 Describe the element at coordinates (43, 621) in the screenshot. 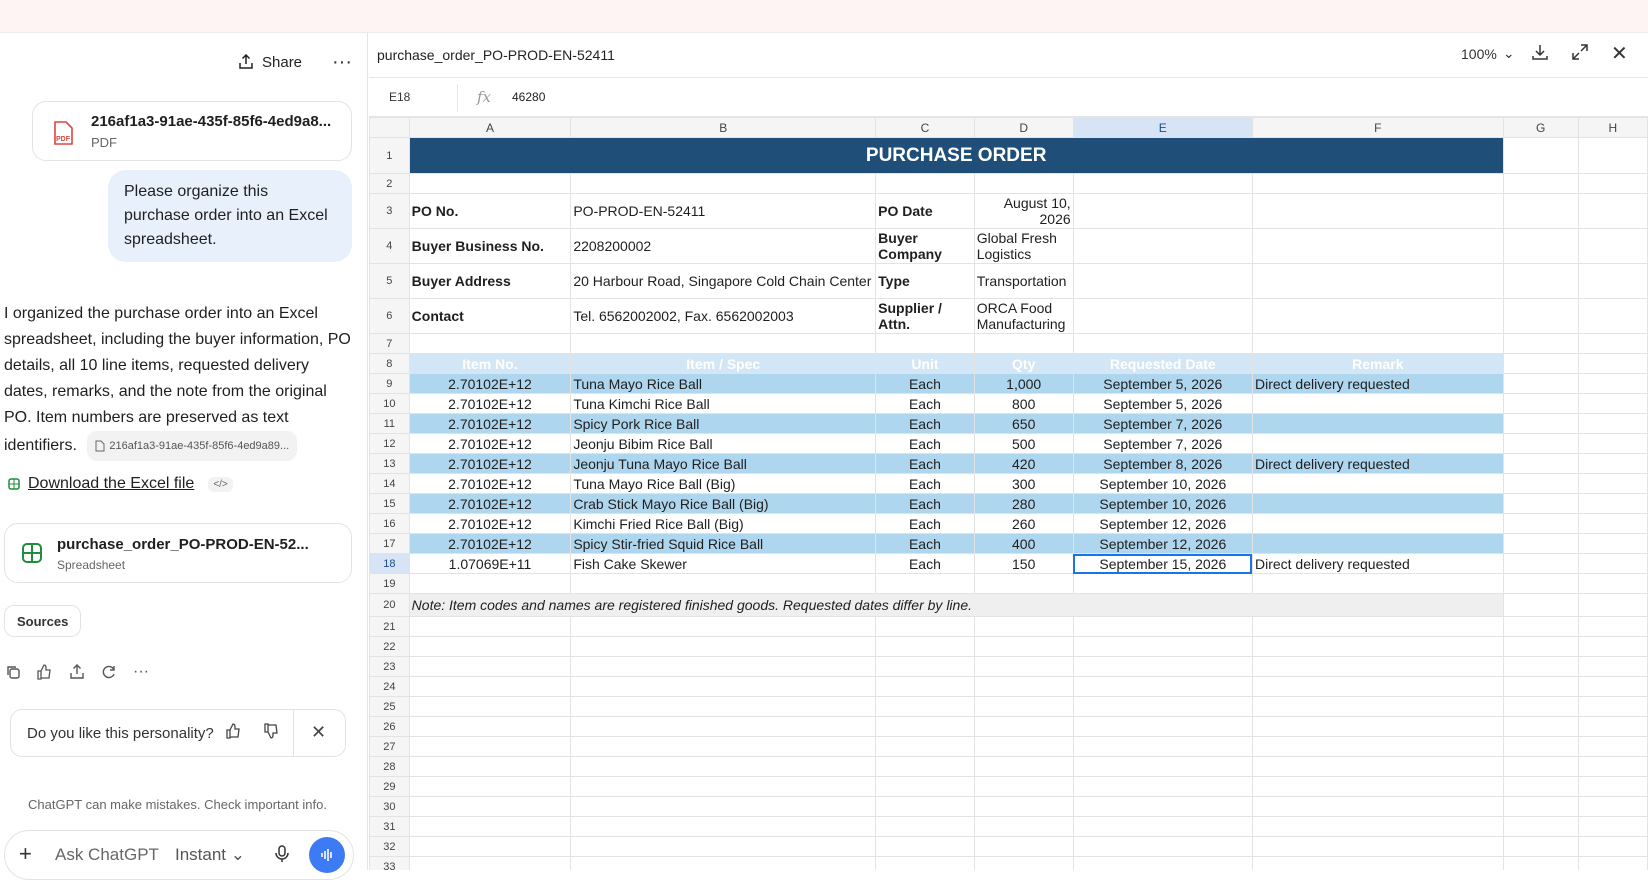

I see `sources-button: Sources` at that location.